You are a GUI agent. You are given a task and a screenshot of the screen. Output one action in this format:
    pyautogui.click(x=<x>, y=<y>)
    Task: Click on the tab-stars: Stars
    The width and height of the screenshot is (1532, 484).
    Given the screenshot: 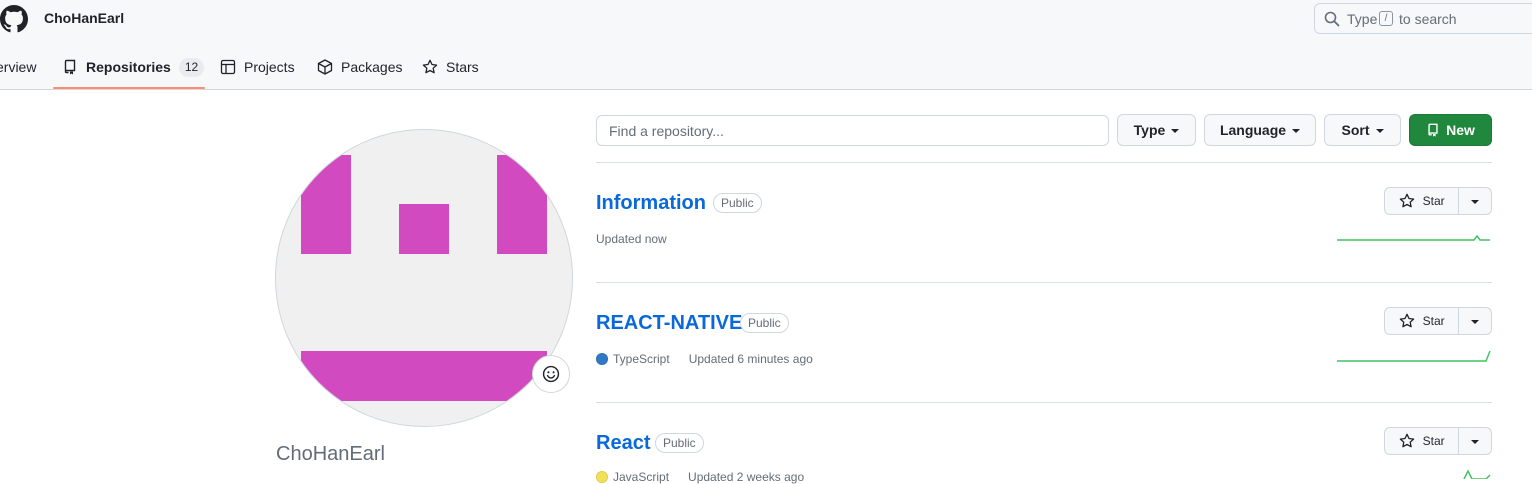 What is the action you would take?
    pyautogui.click(x=450, y=67)
    